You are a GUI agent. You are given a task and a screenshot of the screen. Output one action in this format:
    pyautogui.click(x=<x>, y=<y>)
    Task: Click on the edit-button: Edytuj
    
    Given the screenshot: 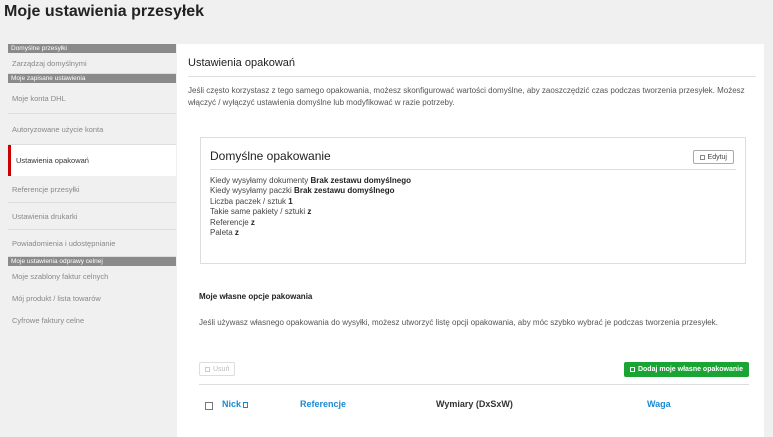 What is the action you would take?
    pyautogui.click(x=713, y=157)
    